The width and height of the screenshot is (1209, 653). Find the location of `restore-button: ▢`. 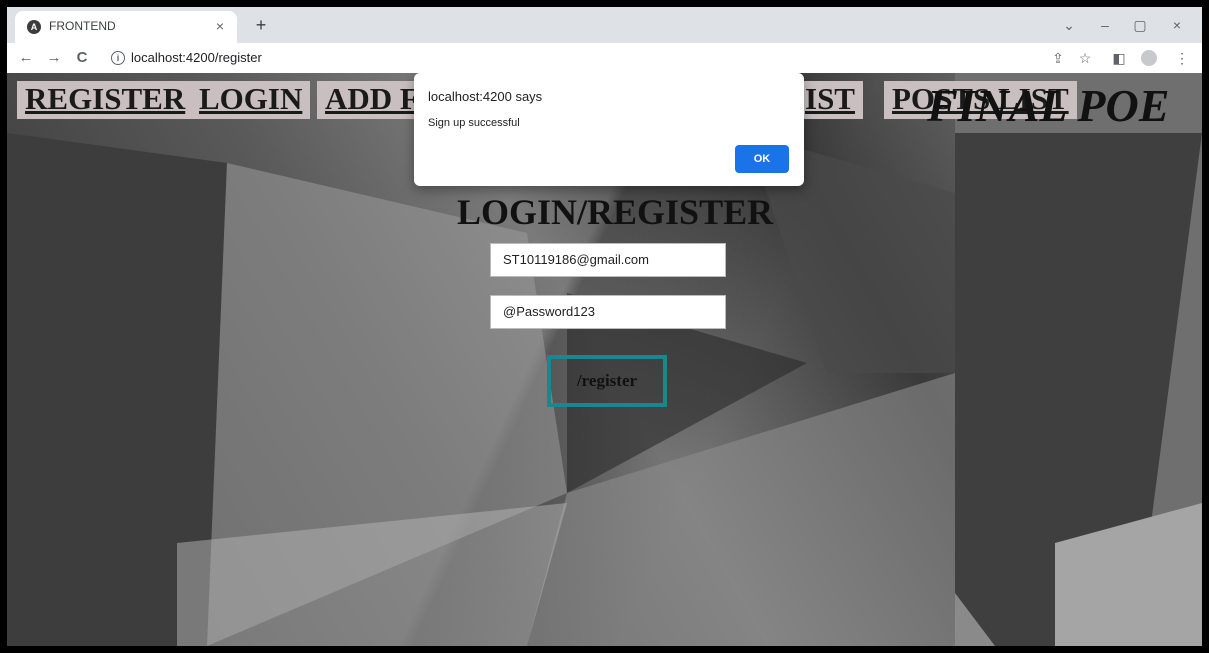

restore-button: ▢ is located at coordinates (1140, 25).